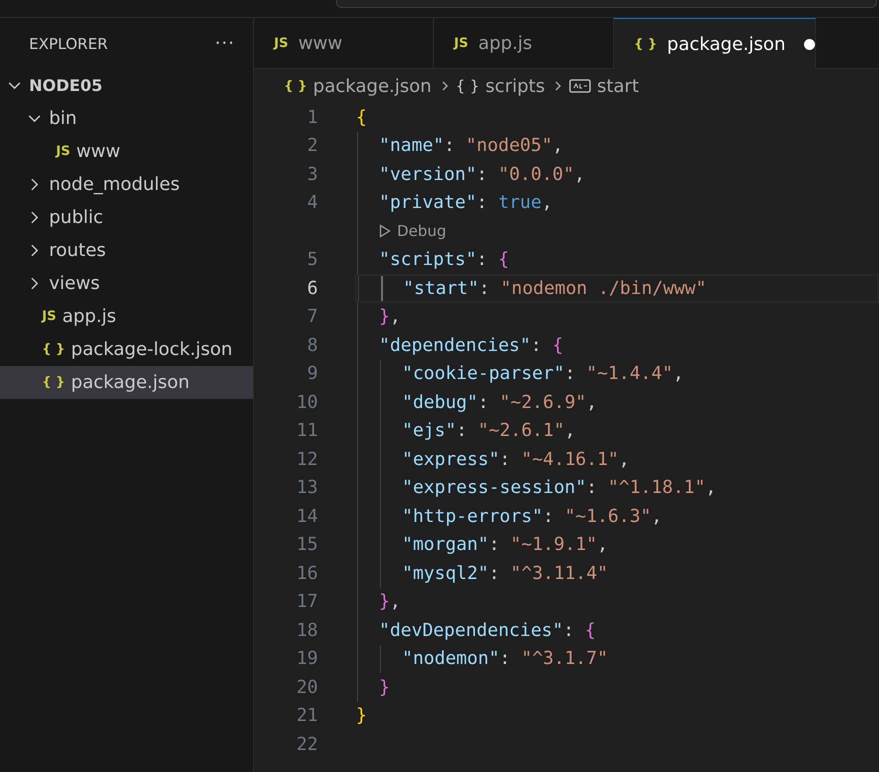 Image resolution: width=879 pixels, height=772 pixels. What do you see at coordinates (504, 545) in the screenshot?
I see `code-line: "morgan": "~1.9.1",` at bounding box center [504, 545].